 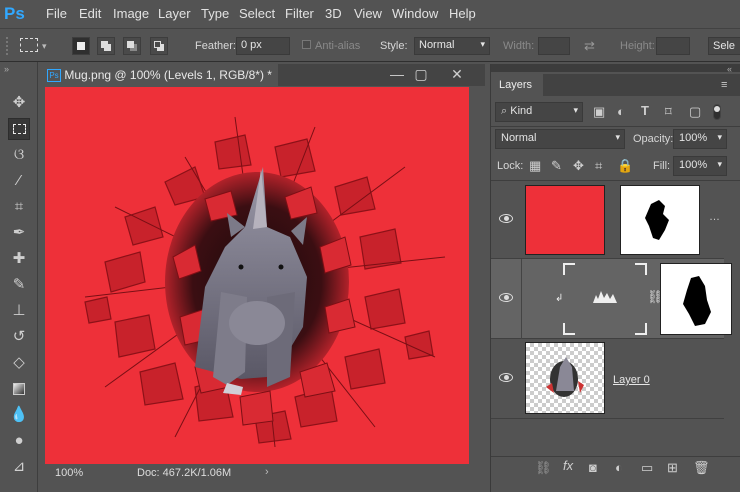 I want to click on collapse-icon: », so click(x=6, y=69).